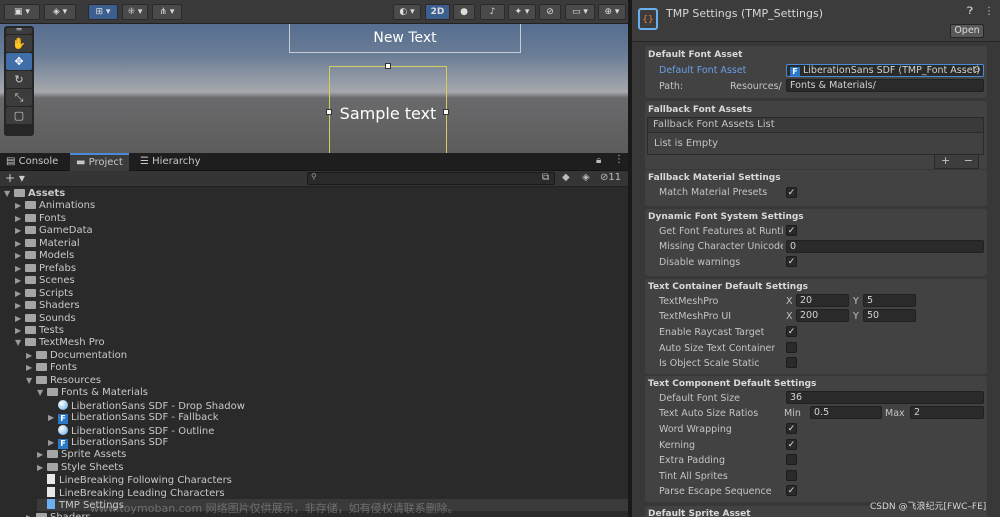 The height and width of the screenshot is (517, 1000). I want to click on tree-folder-row: ▶ Models, so click(44, 256).